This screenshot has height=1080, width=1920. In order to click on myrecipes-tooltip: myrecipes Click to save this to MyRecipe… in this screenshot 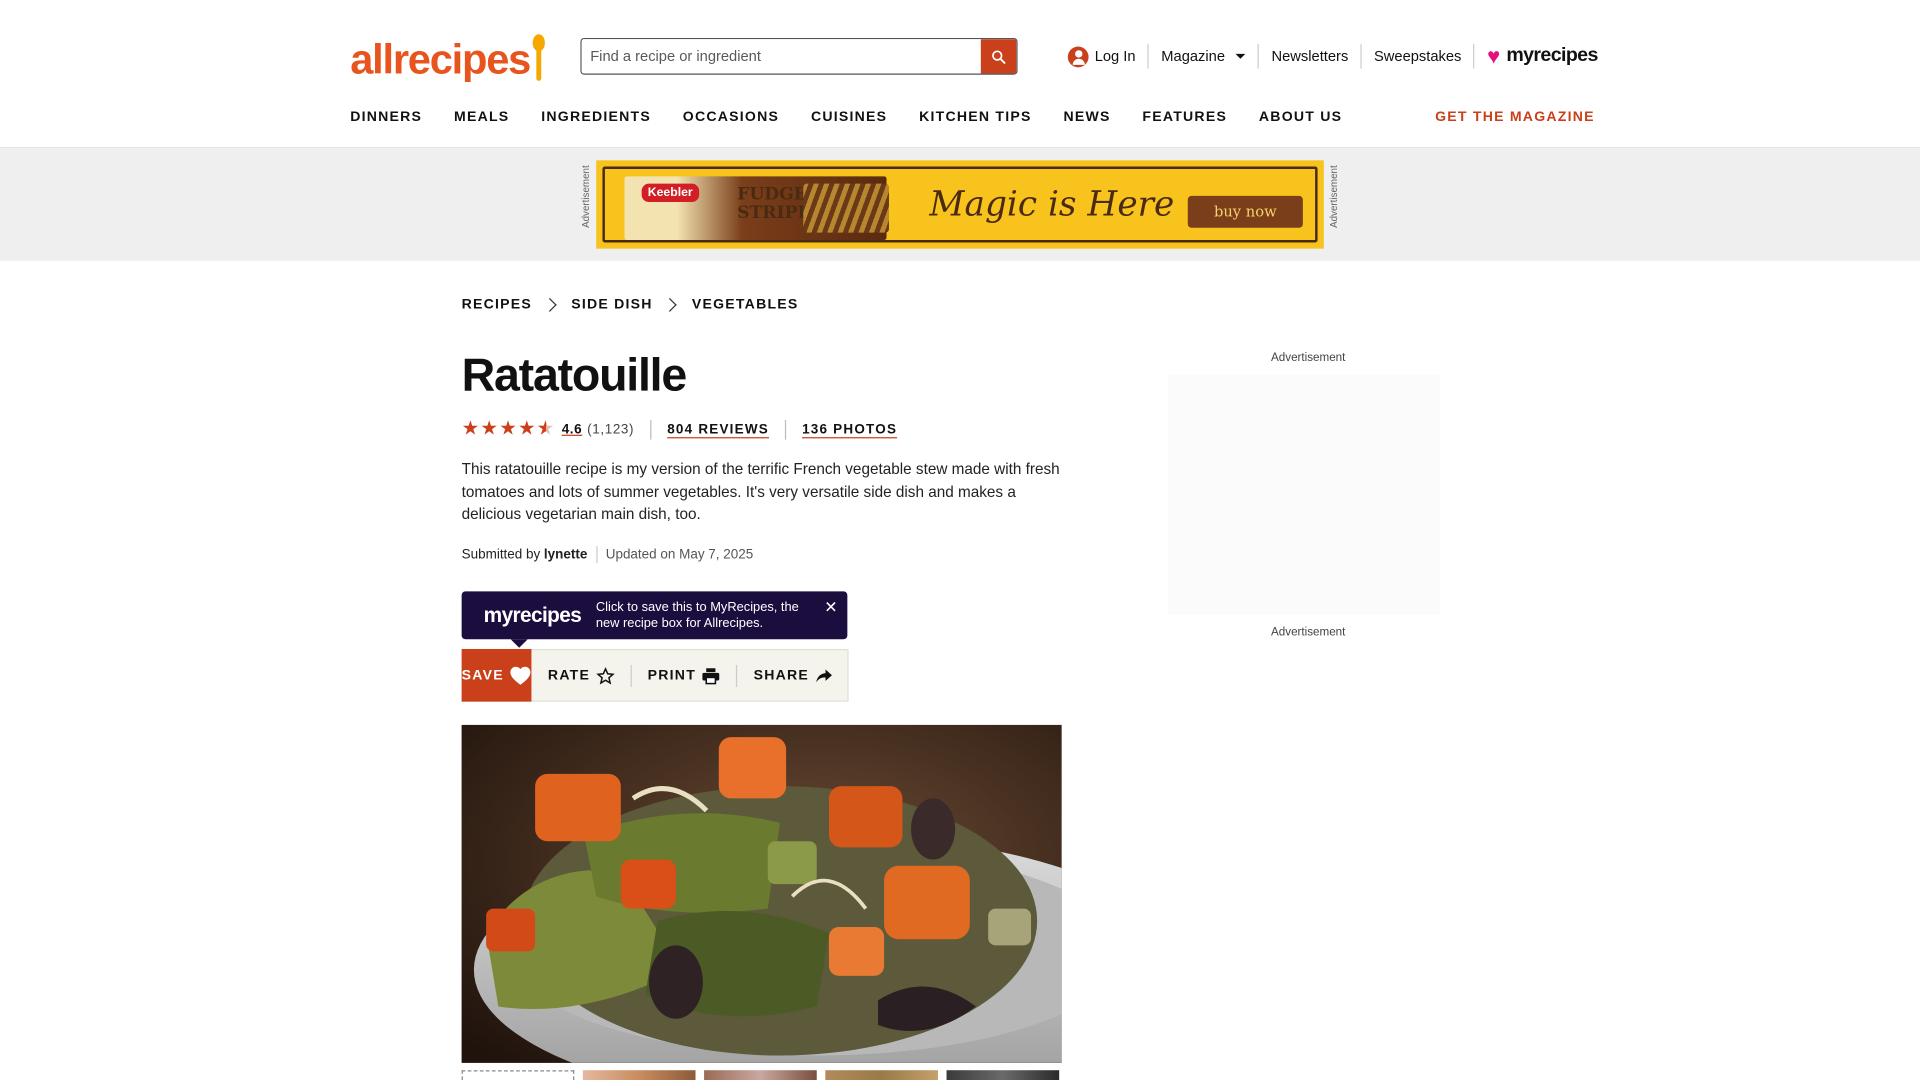, I will do `click(654, 619)`.